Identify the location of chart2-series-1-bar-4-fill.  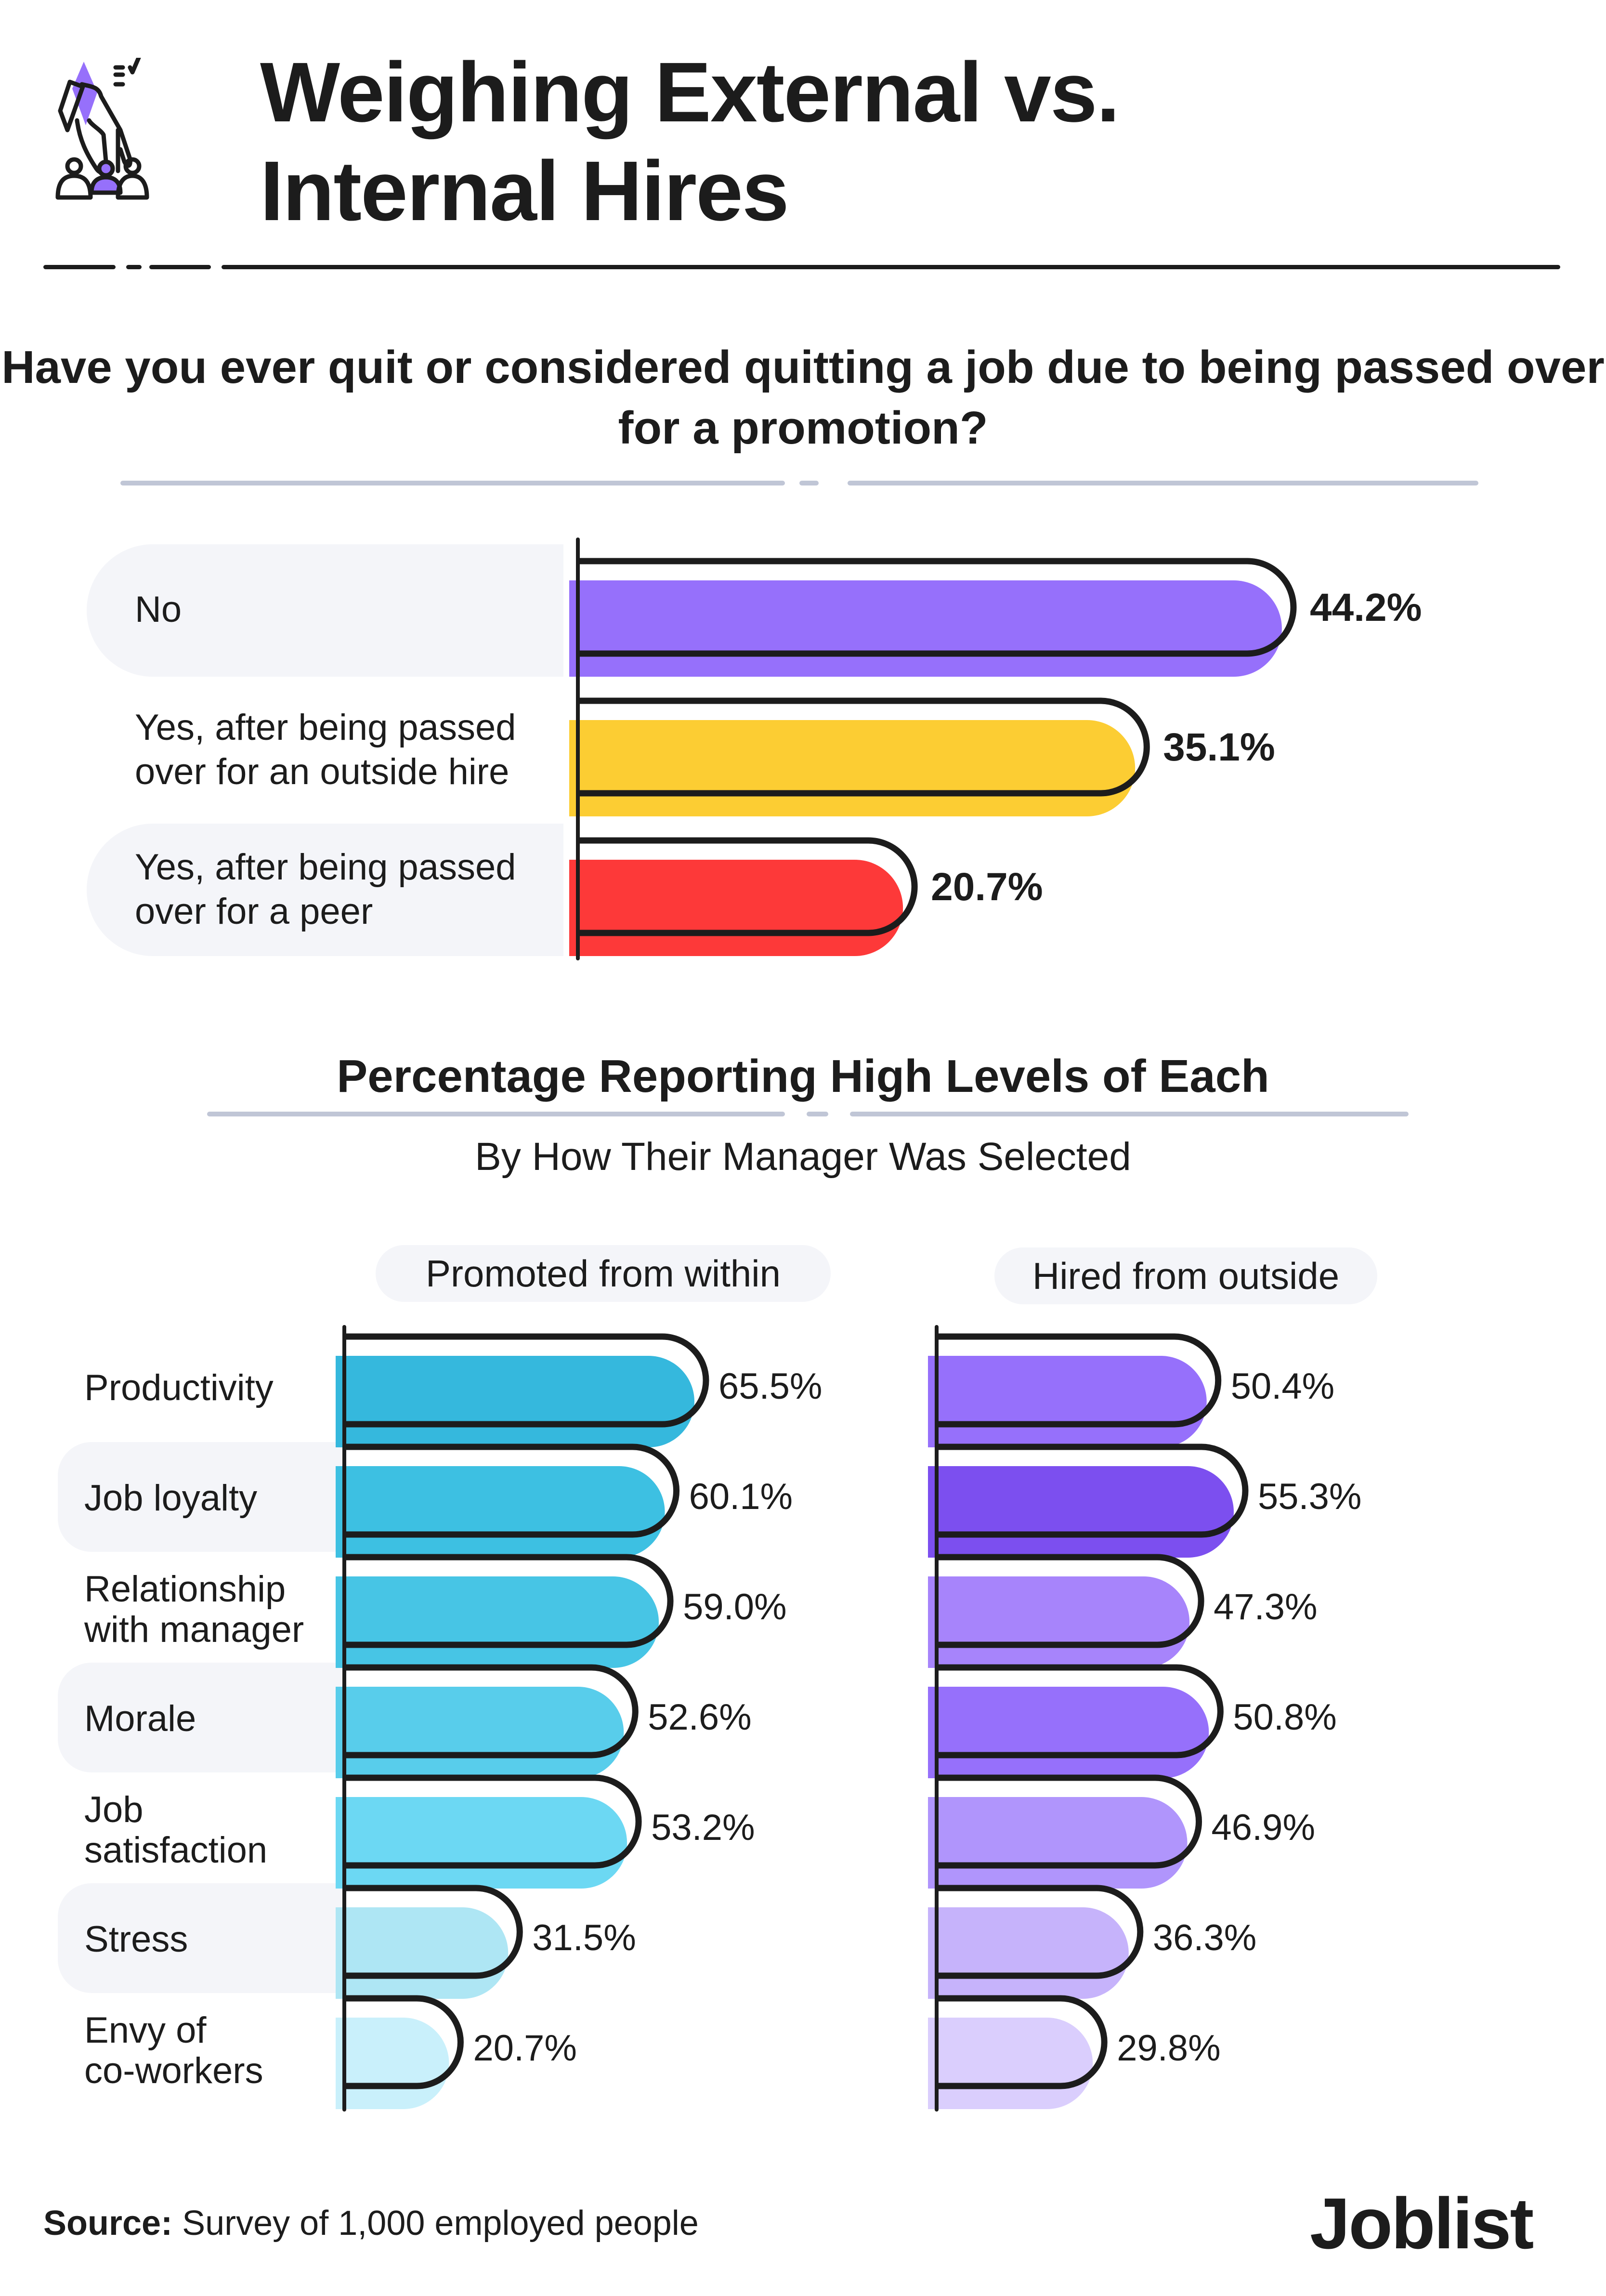
(1058, 1843).